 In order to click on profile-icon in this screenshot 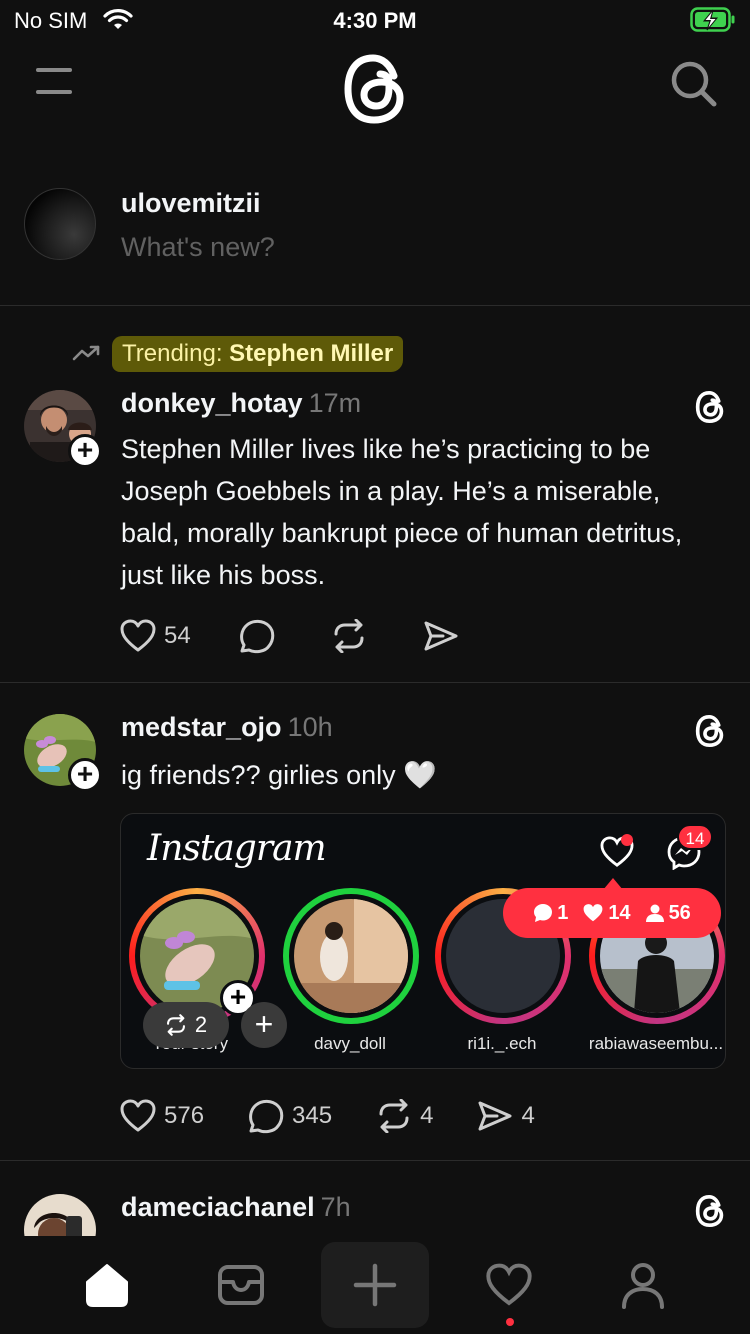, I will do `click(643, 1286)`.